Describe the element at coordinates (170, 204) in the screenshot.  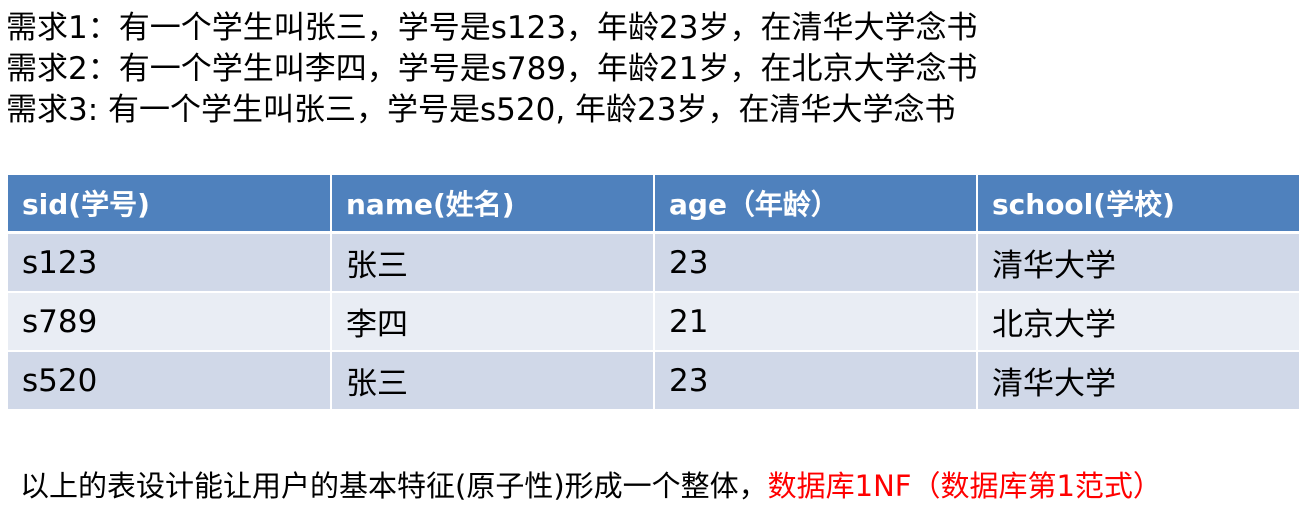
I see `header-sid: sid(学号)` at that location.